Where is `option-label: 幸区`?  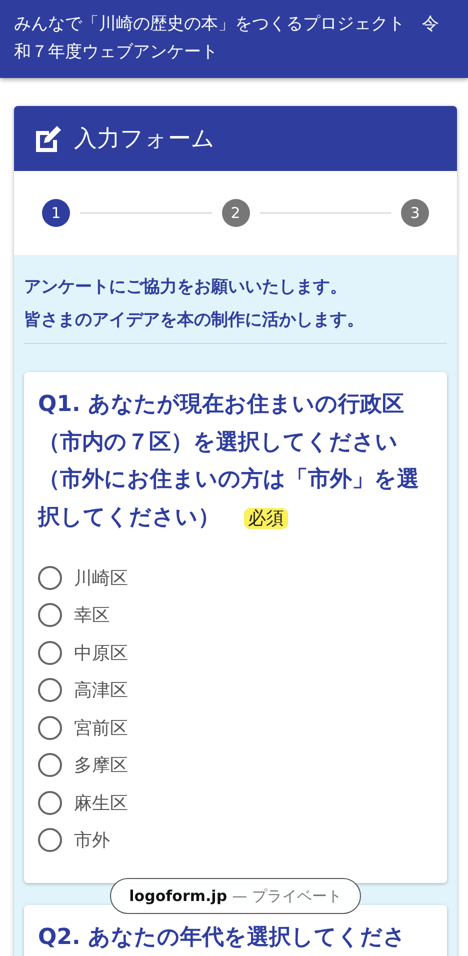 option-label: 幸区 is located at coordinates (92, 615).